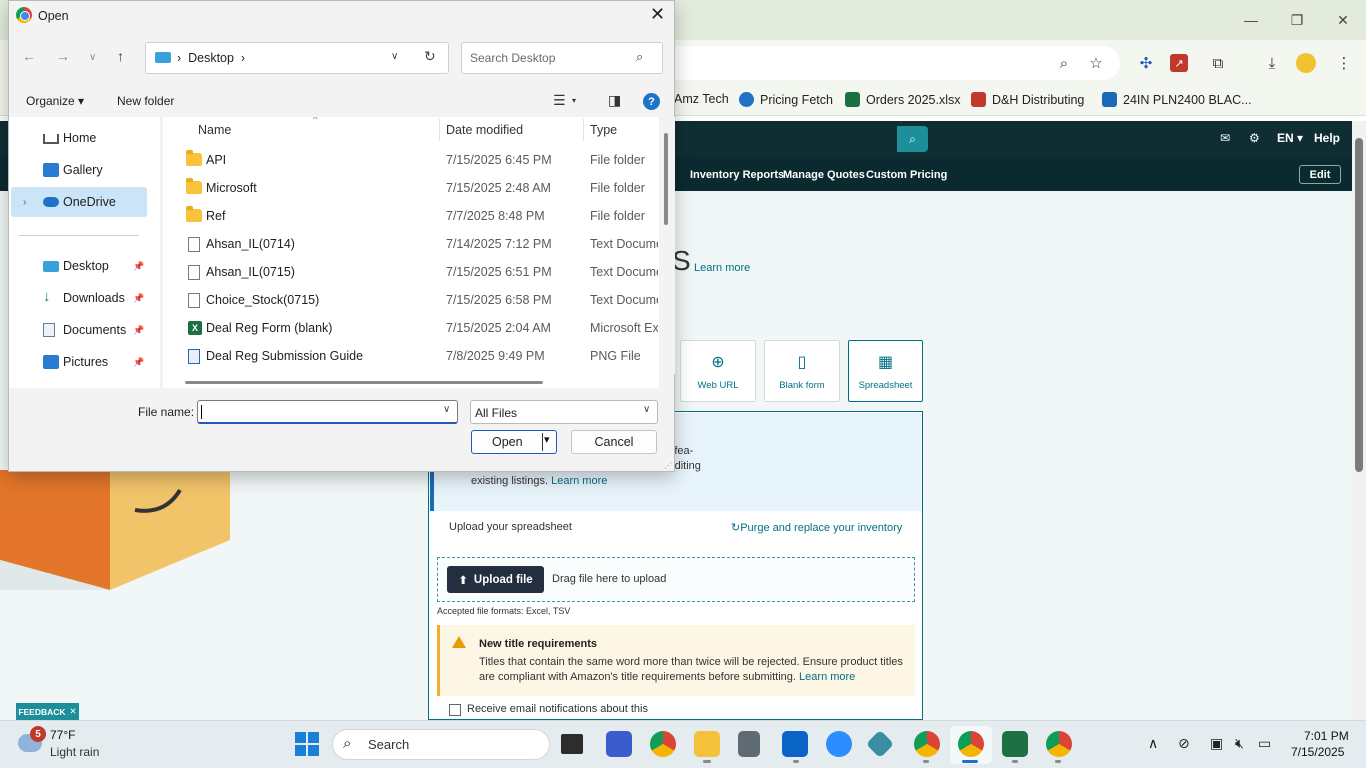 The image size is (1366, 768). What do you see at coordinates (1343, 20) in the screenshot?
I see `close-window-button: ✕` at bounding box center [1343, 20].